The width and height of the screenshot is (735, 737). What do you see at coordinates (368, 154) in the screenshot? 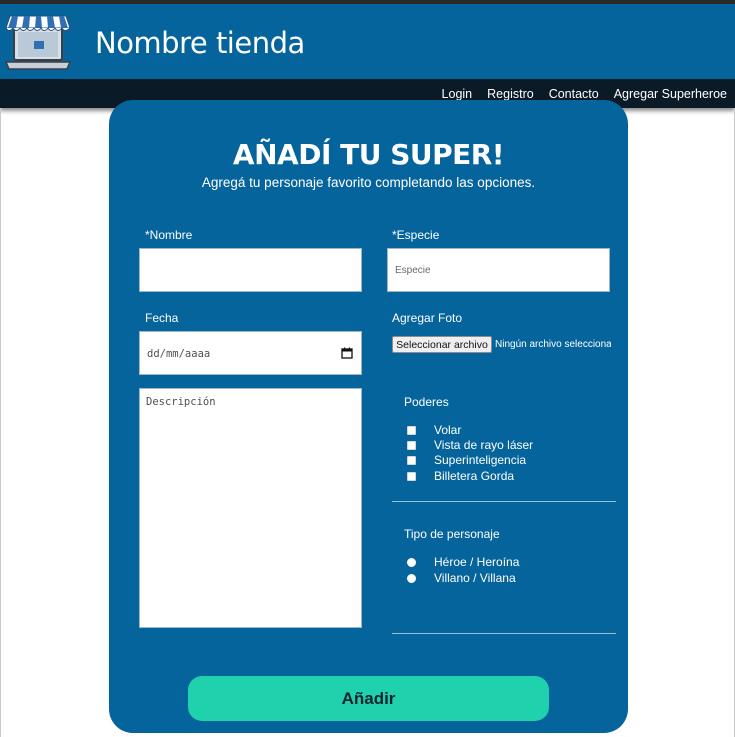
I see `form-title: AÑADÍ TU SUPER!` at bounding box center [368, 154].